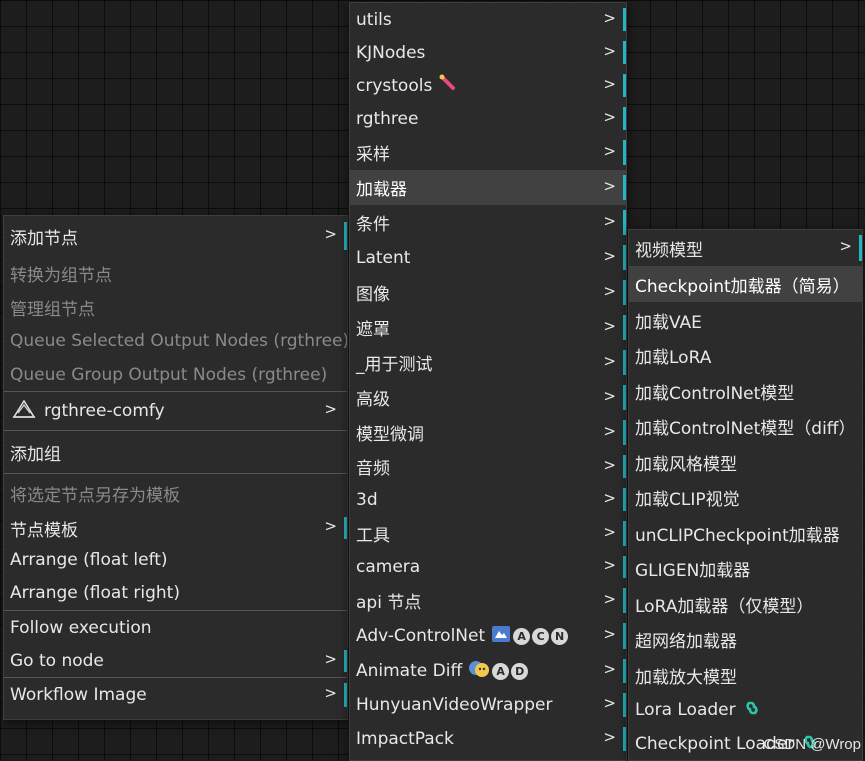 The width and height of the screenshot is (865, 761). Describe the element at coordinates (169, 374) in the screenshot. I see `menu-item-label: Queue Group Output Nodes (rgthree)` at that location.